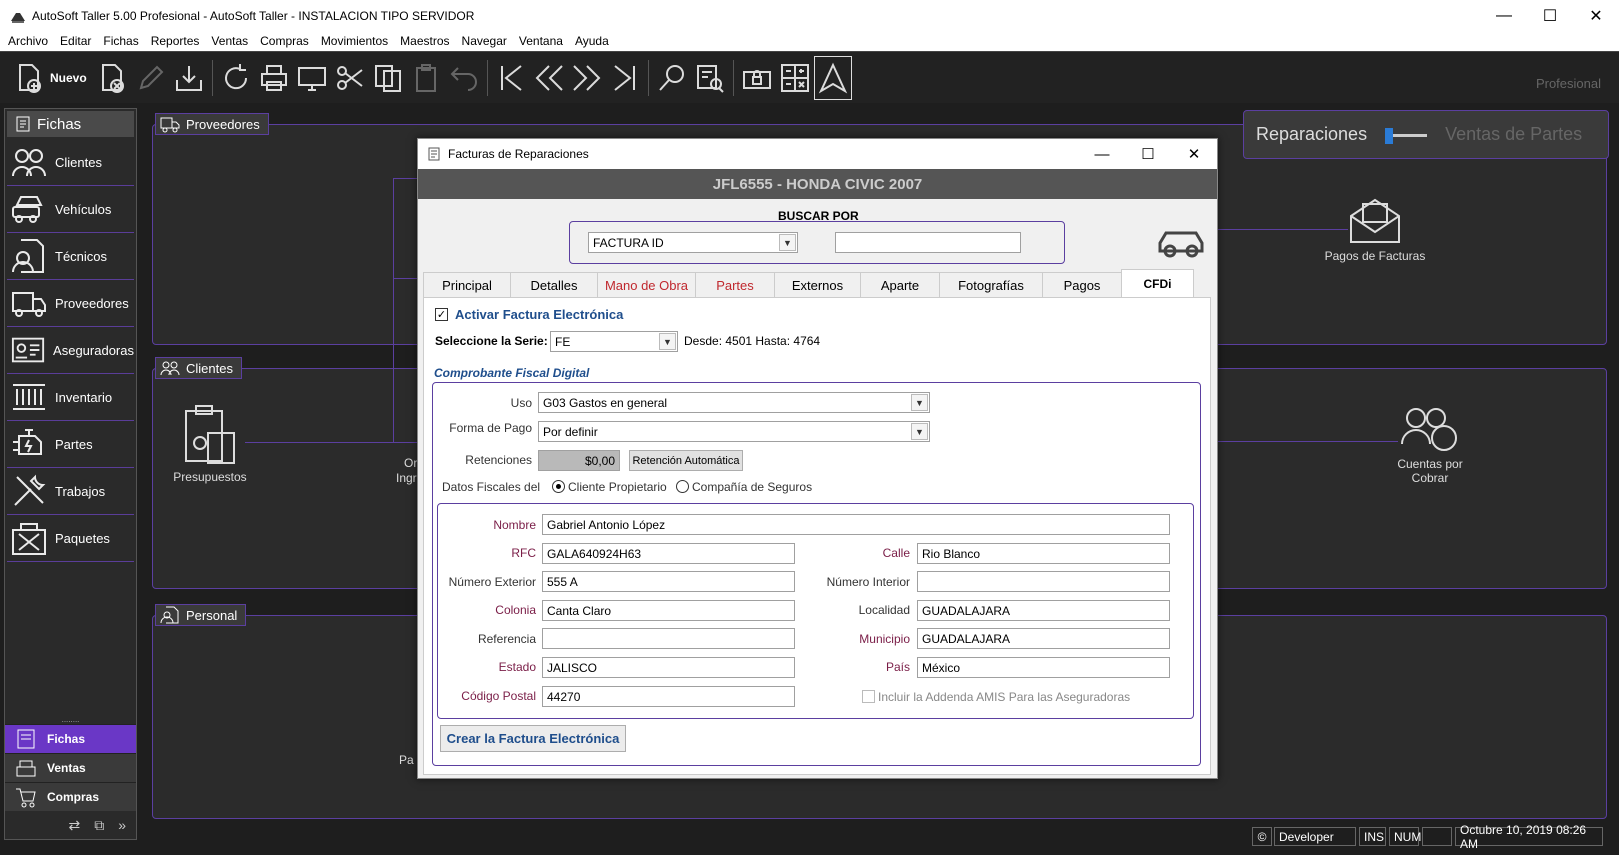 Image resolution: width=1619 pixels, height=855 pixels. Describe the element at coordinates (541, 41) in the screenshot. I see `menu-ventana: Ventana` at that location.